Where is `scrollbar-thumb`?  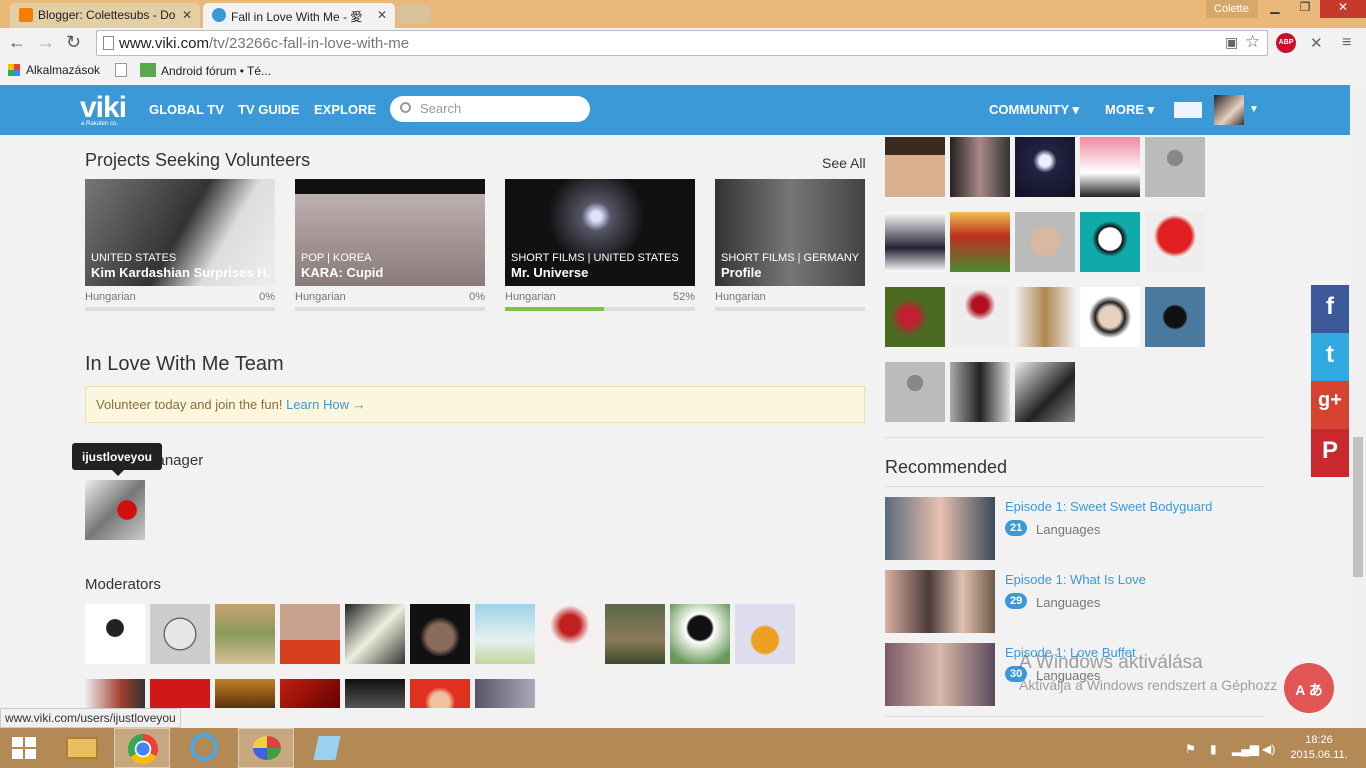
scrollbar-thumb is located at coordinates (1358, 507).